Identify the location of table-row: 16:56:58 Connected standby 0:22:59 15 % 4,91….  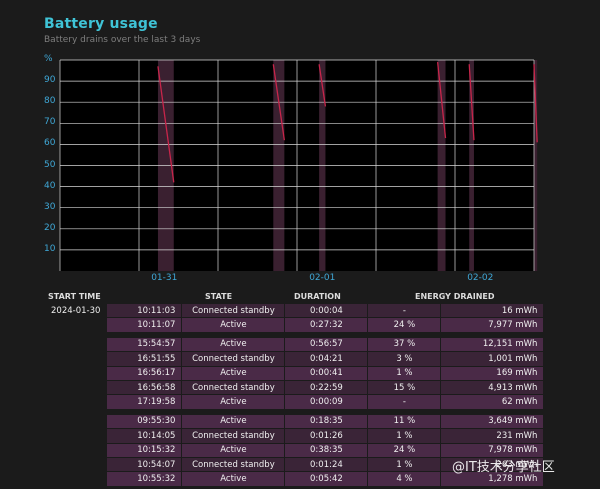
(294, 387).